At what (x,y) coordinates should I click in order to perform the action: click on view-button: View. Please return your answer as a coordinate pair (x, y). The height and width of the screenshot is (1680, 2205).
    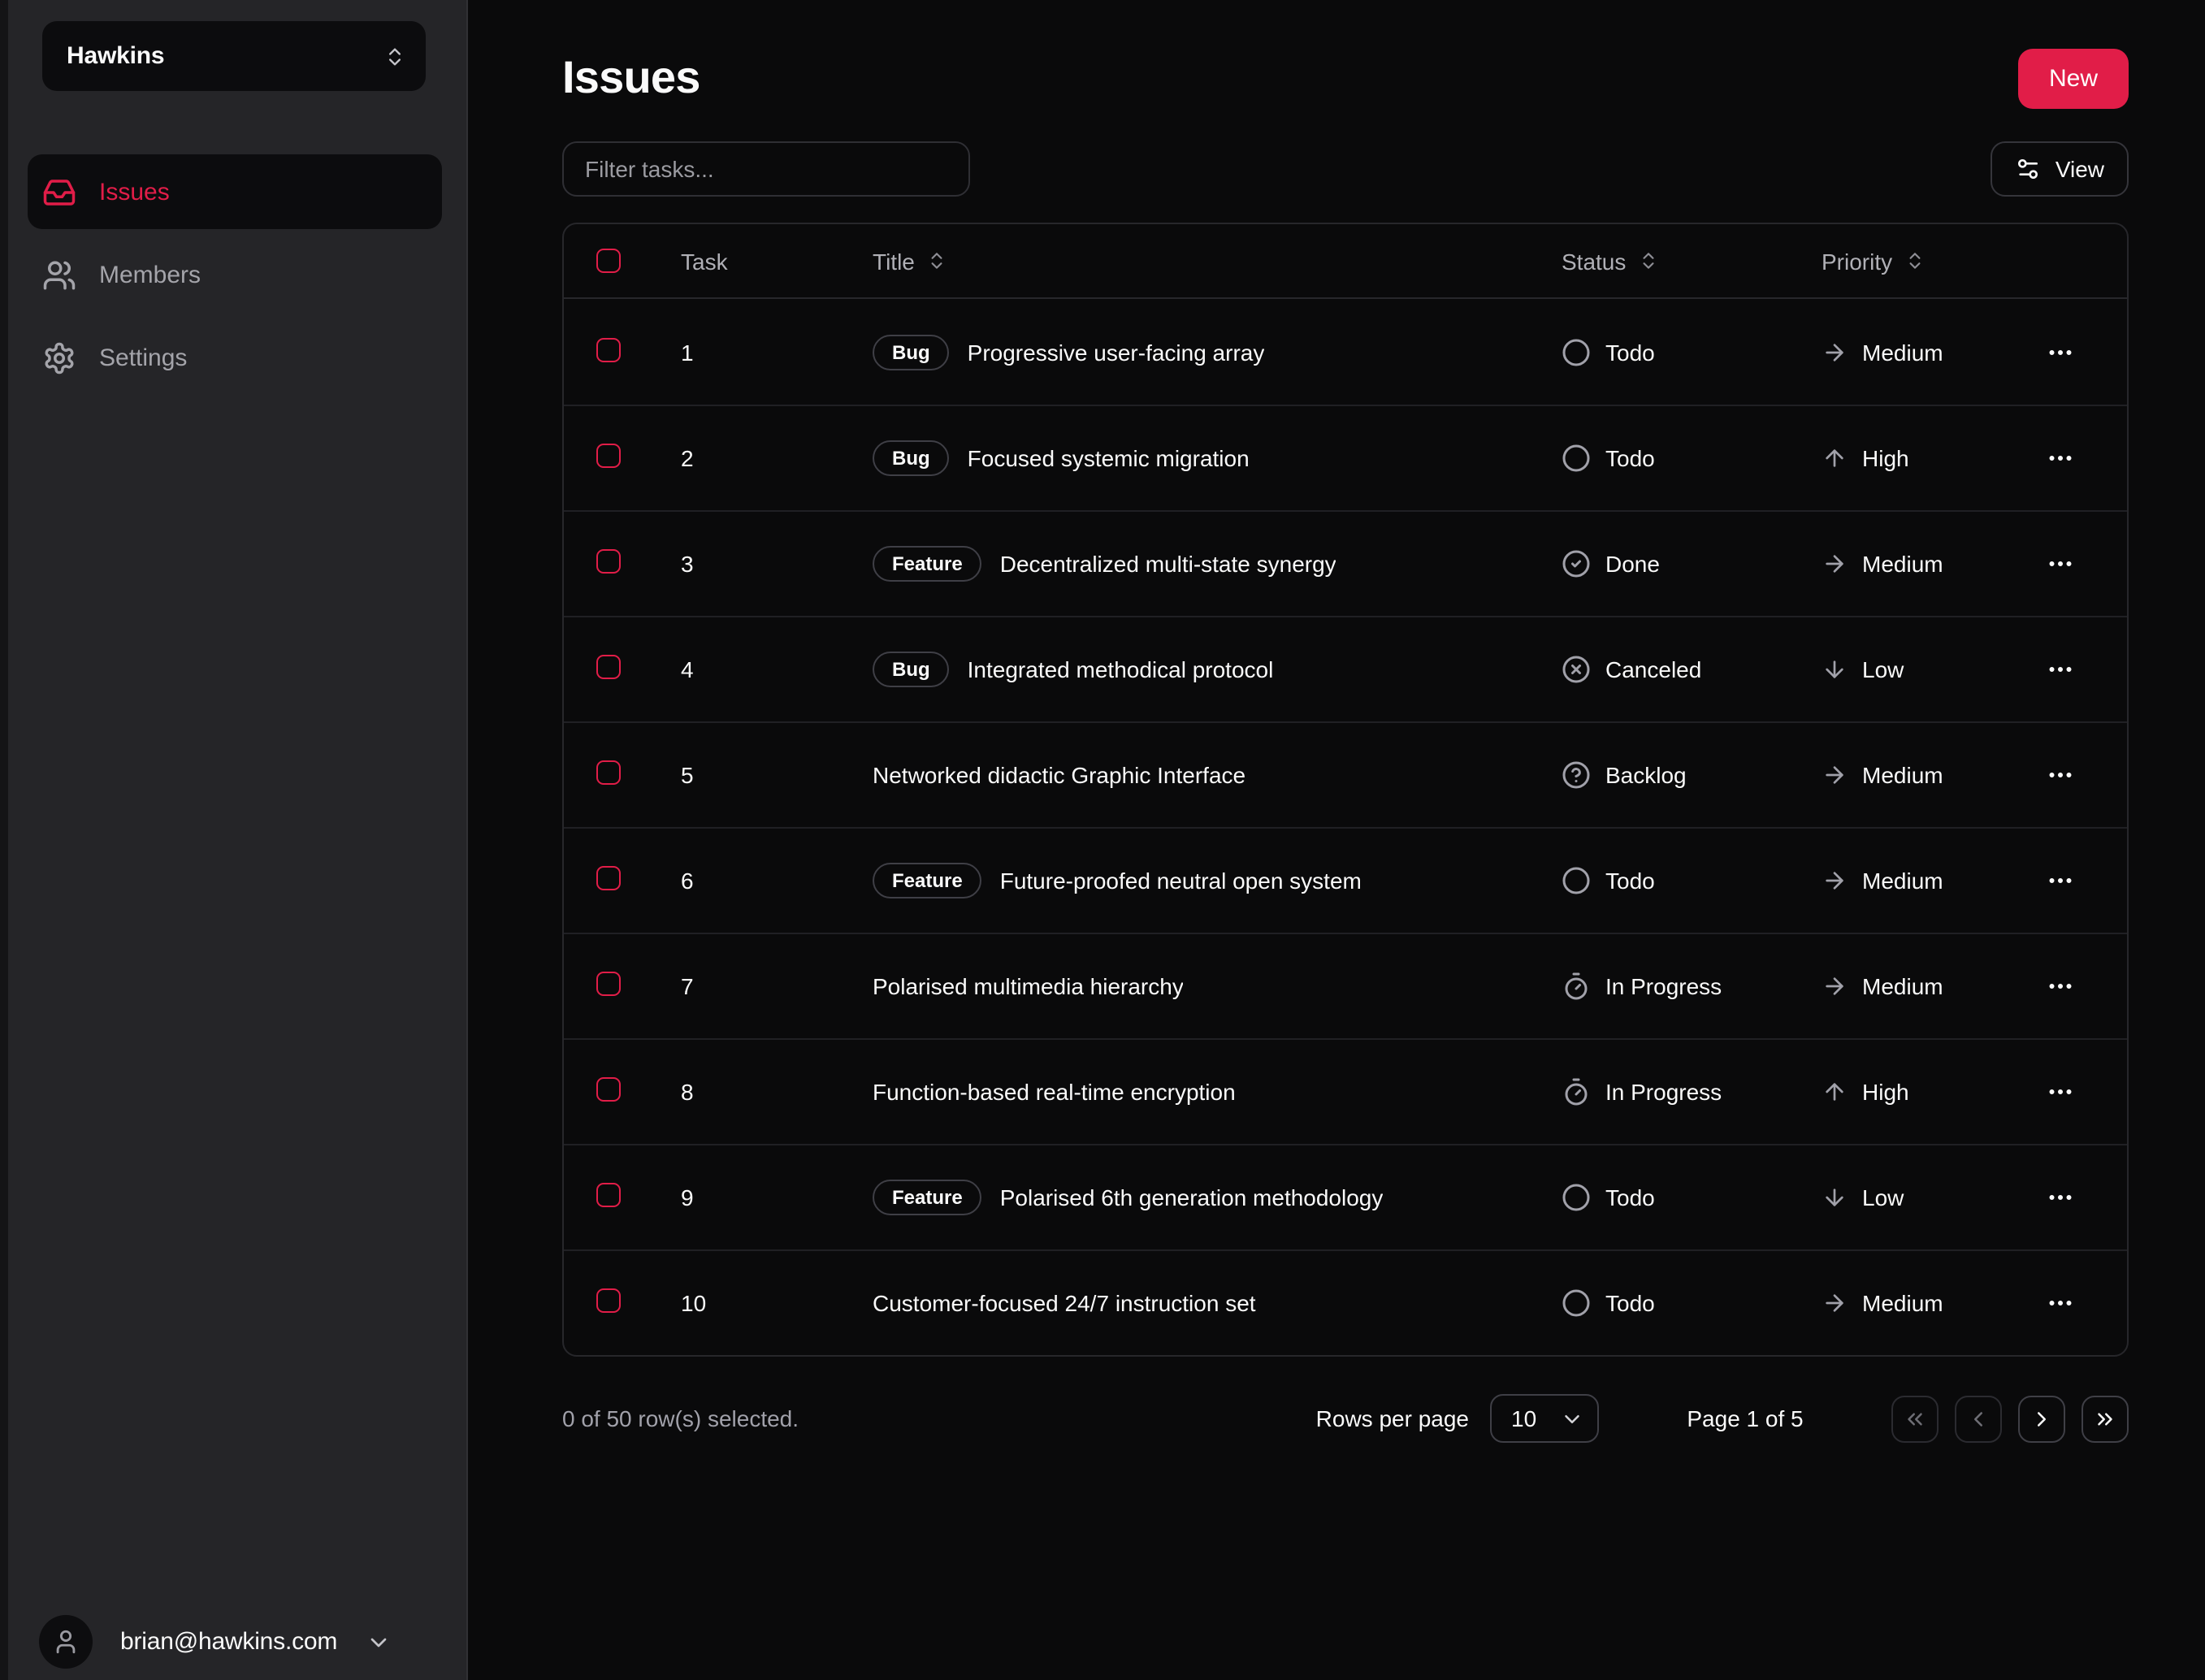
    Looking at the image, I should click on (2059, 169).